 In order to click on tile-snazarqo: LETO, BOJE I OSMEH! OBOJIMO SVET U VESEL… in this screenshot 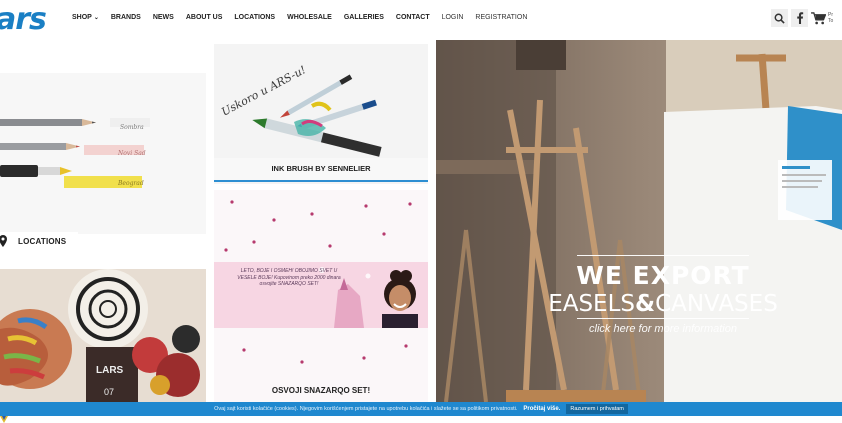, I will do `click(321, 296)`.